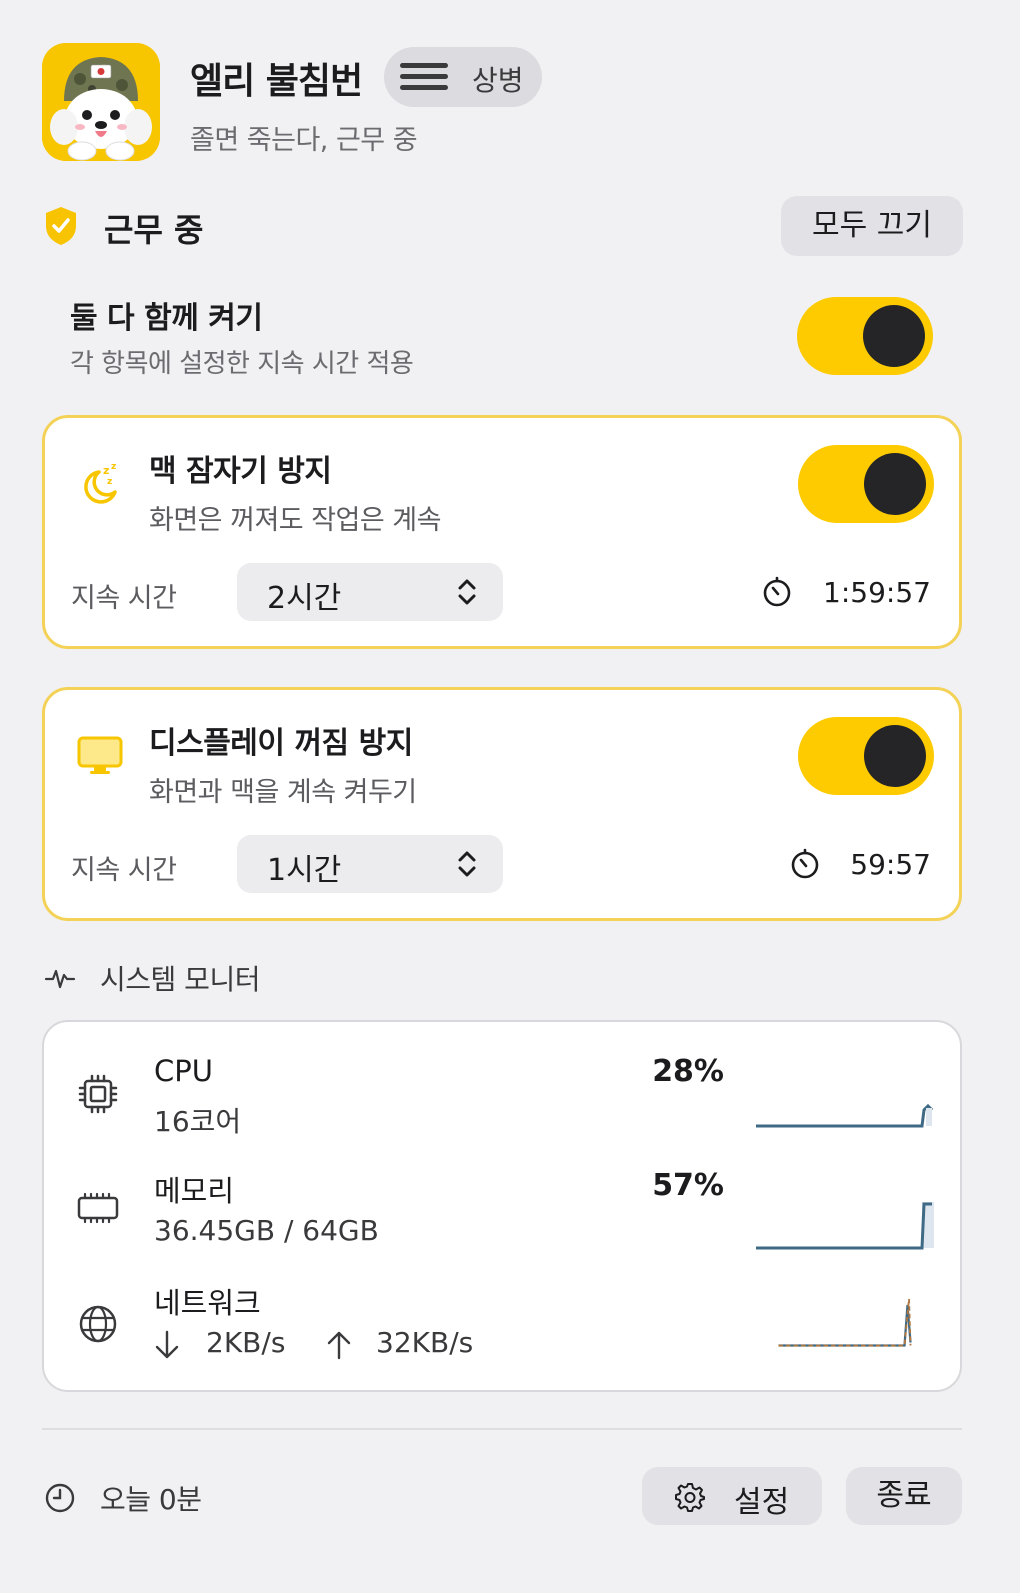  What do you see at coordinates (304, 870) in the screenshot?
I see `duration-value: 1시간` at bounding box center [304, 870].